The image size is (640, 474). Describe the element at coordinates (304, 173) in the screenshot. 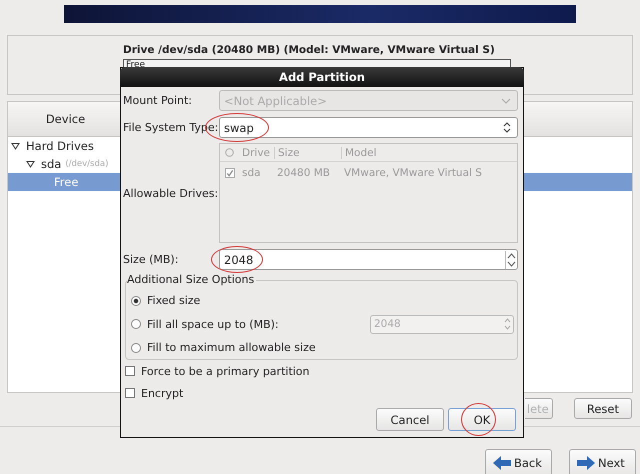

I see `table-cell-text: 20480 MB` at that location.